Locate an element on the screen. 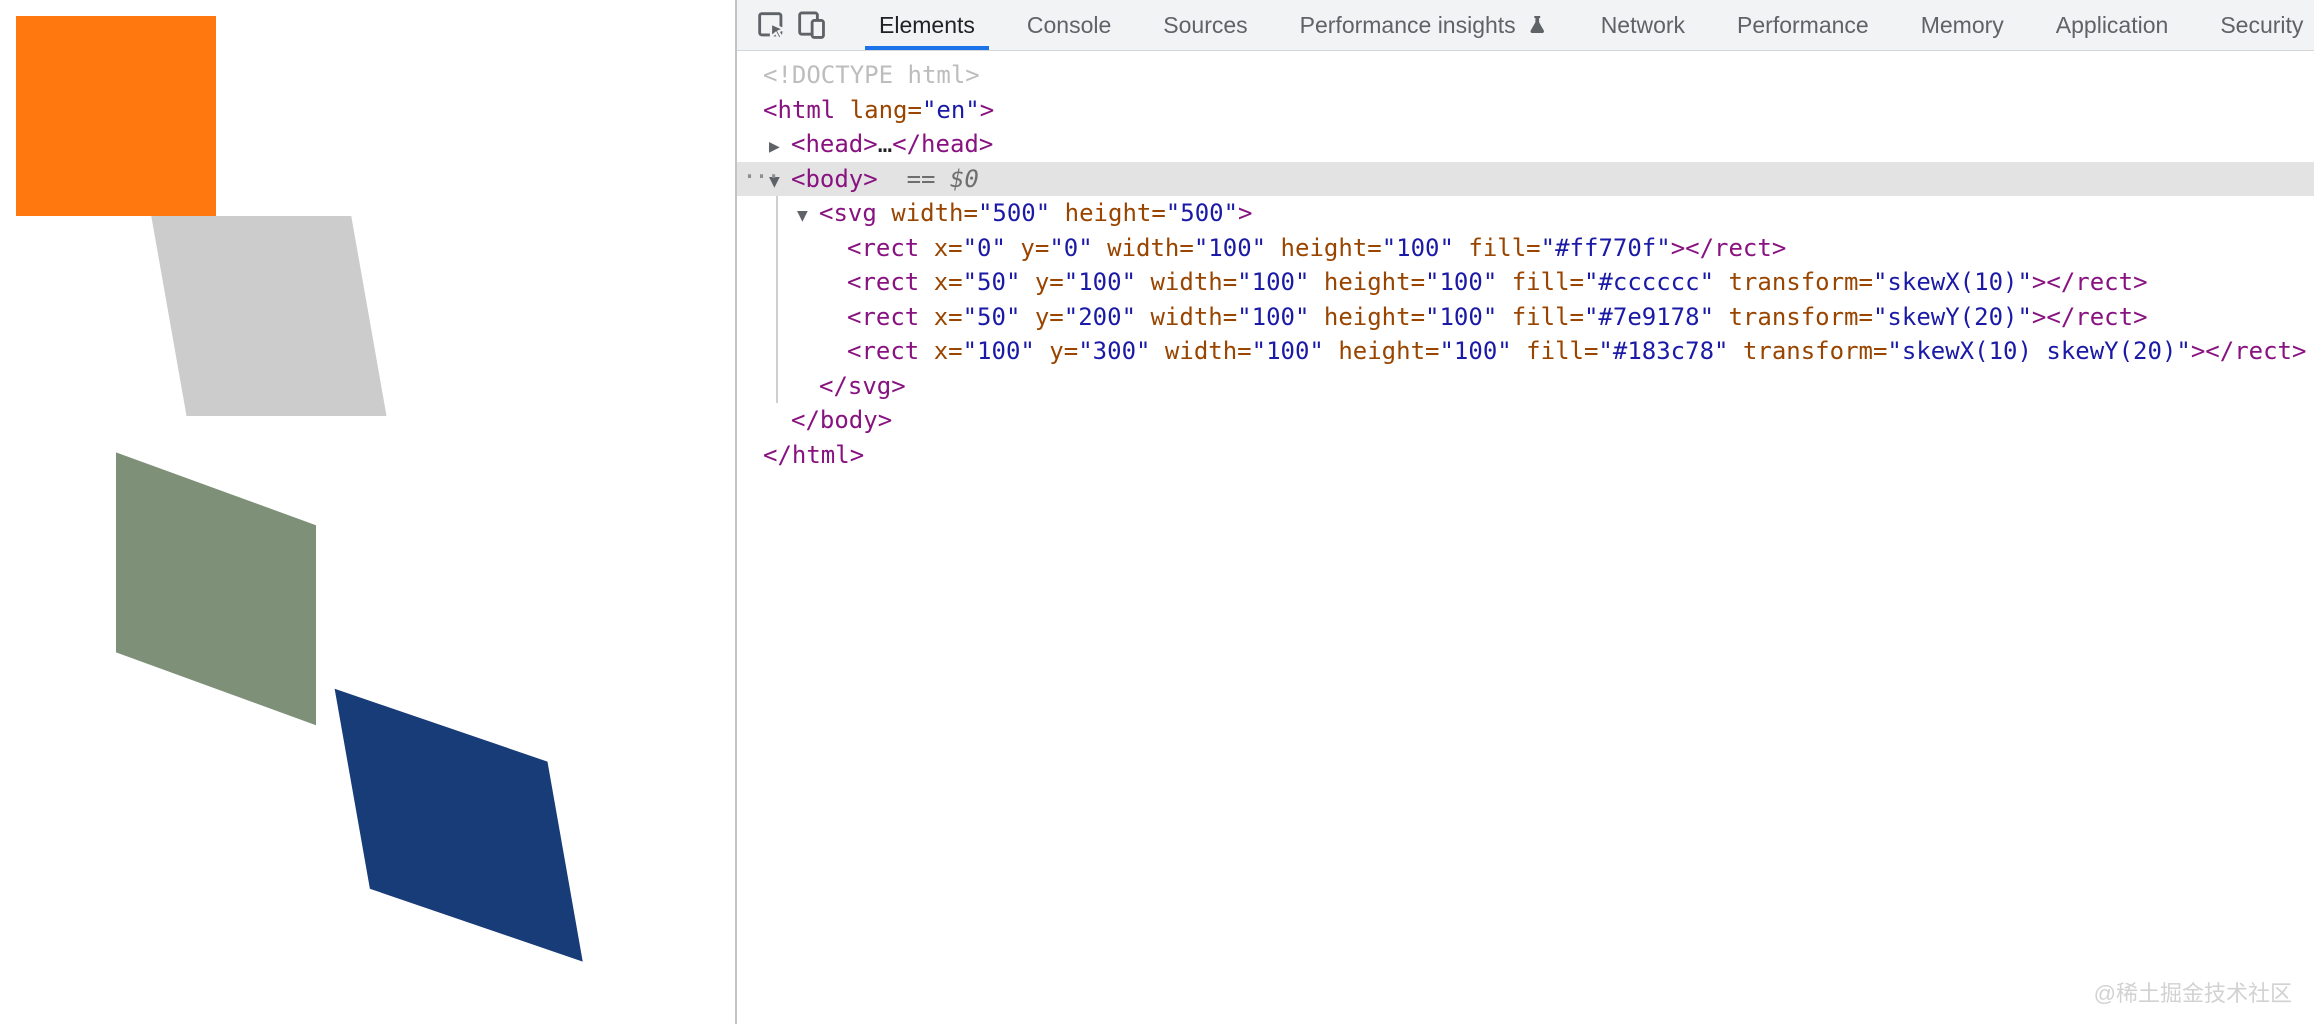 The image size is (2314, 1024). disclosure-down-icon: ▼ is located at coordinates (808, 216).